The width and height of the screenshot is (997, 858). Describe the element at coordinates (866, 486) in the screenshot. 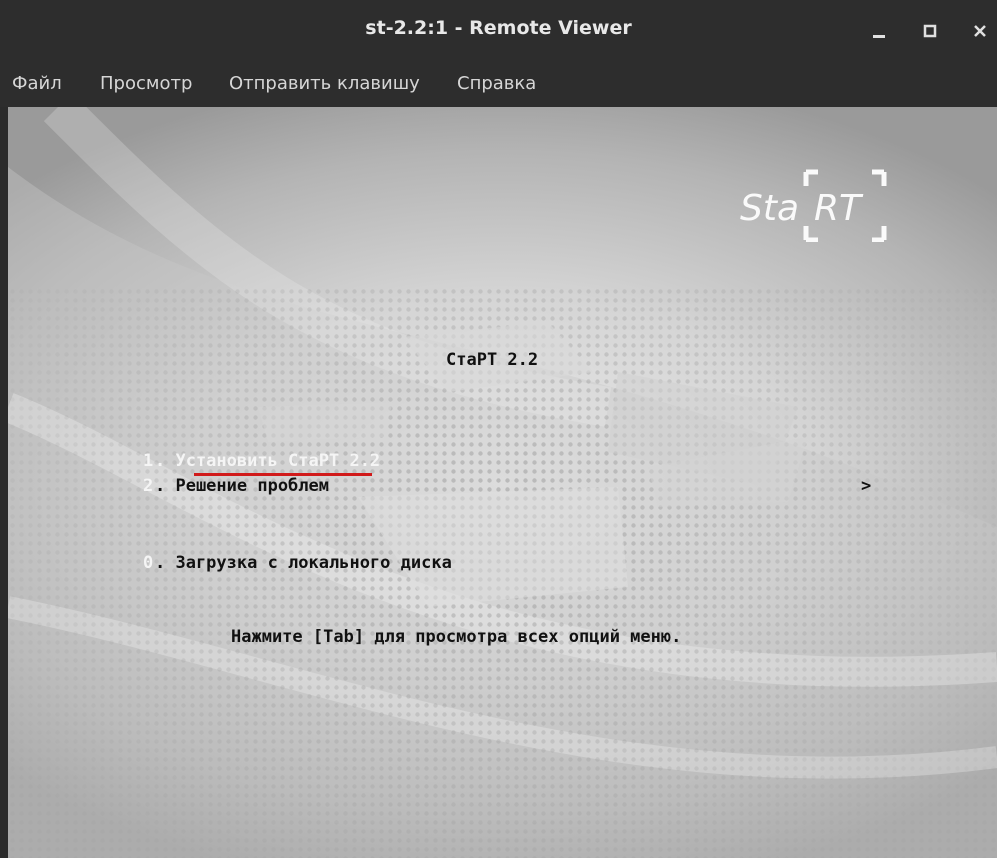

I see `submenu-arrow-icon: >` at that location.